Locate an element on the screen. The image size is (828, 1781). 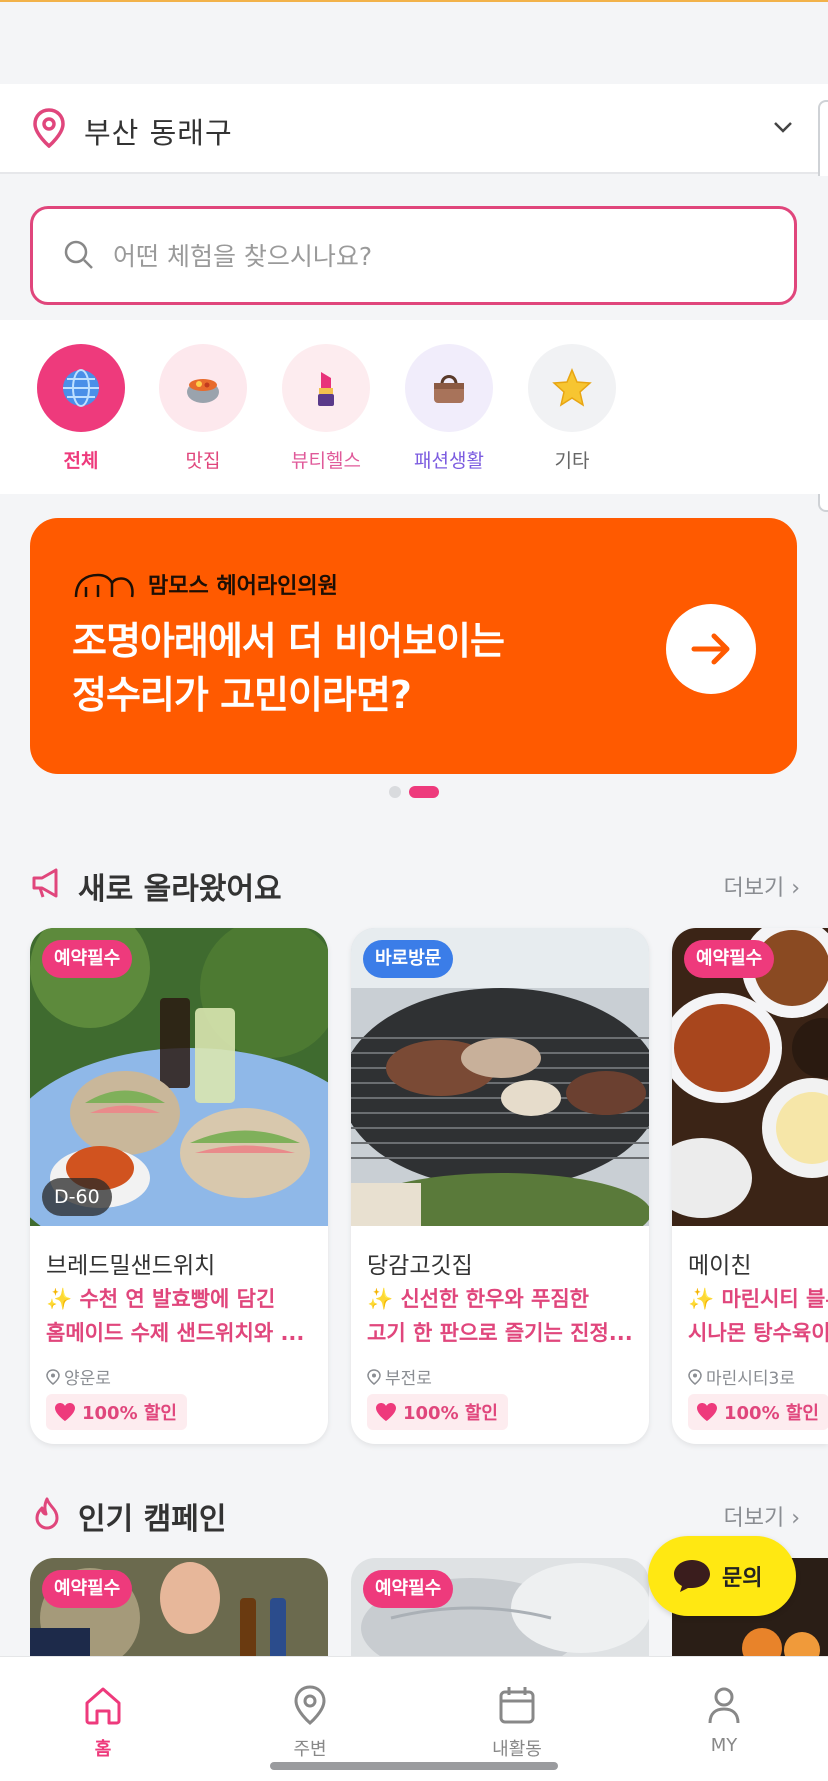
category-food: 맛집 is located at coordinates (203, 408).